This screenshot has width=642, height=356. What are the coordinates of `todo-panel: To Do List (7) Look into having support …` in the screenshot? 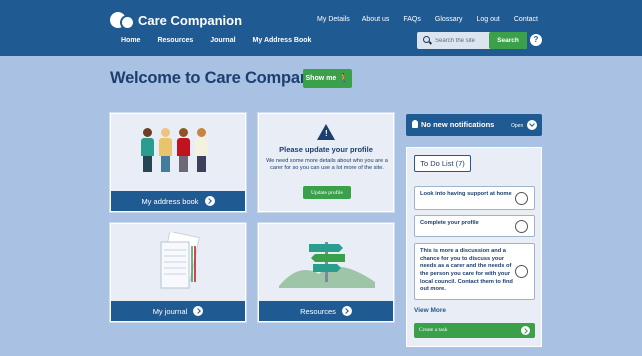 It's located at (474, 247).